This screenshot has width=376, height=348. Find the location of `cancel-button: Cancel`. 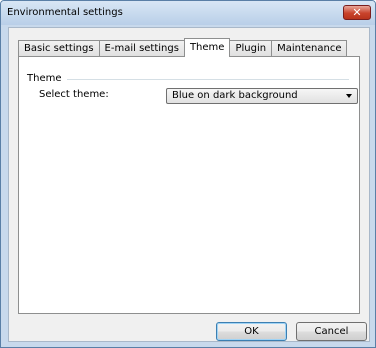

cancel-button: Cancel is located at coordinates (331, 331).